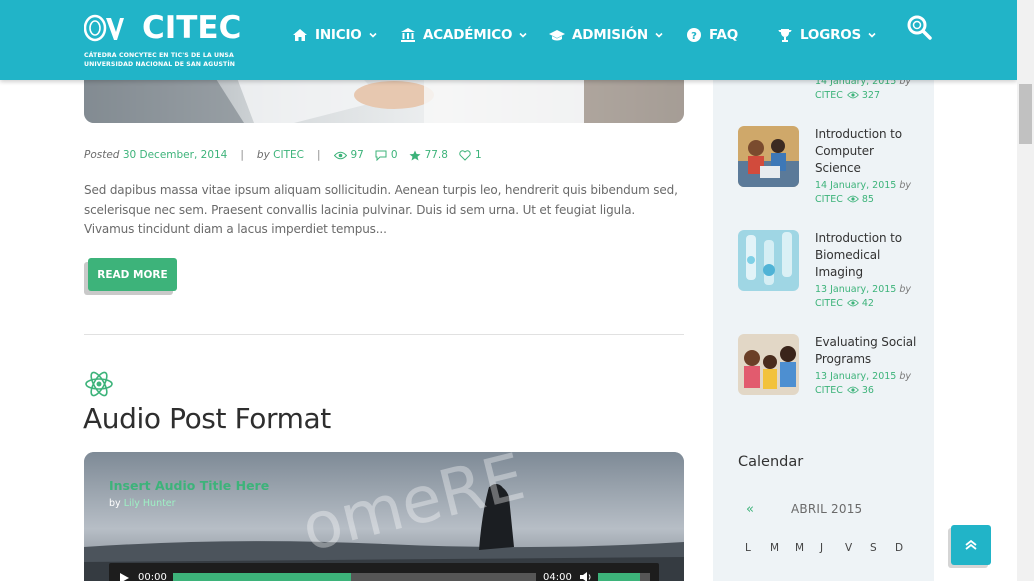  I want to click on weekday-label: J, so click(822, 548).